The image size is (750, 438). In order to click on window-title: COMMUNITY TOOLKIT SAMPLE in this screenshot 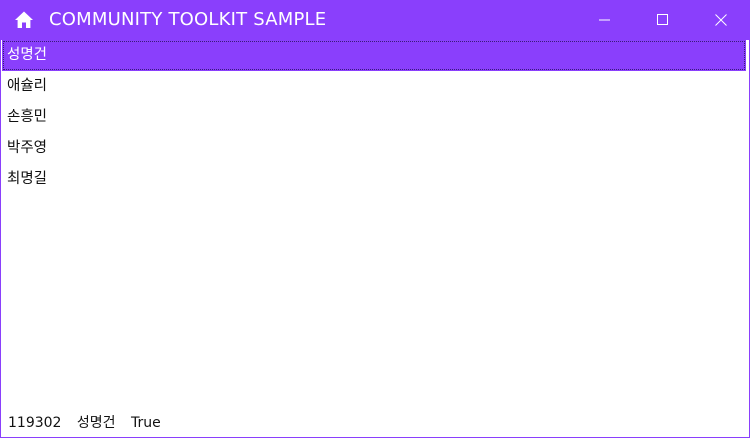, I will do `click(188, 19)`.